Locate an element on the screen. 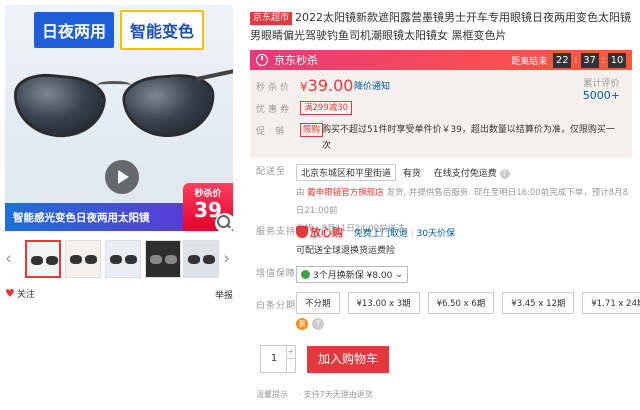 Image resolution: width=640 pixels, height=410 pixels. promotion-label: 促销 is located at coordinates (275, 132).